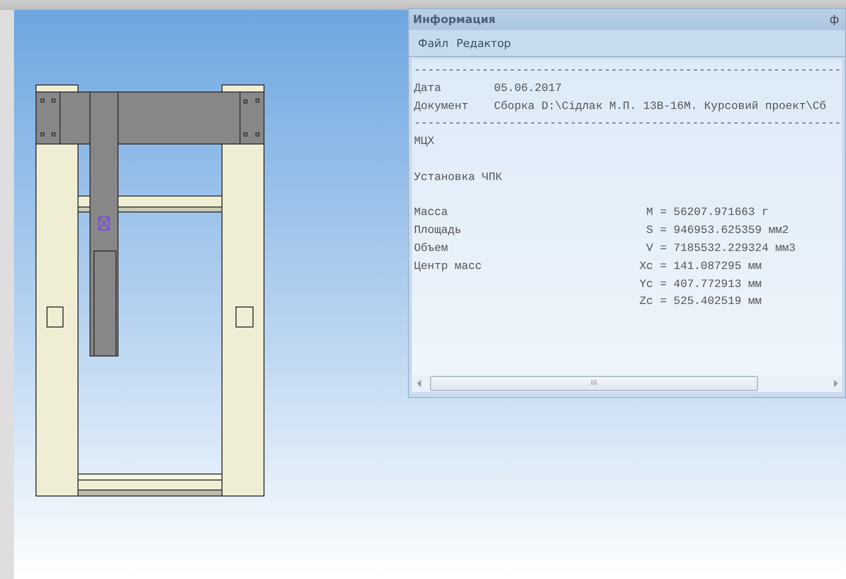 The image size is (846, 579). I want to click on property-value: = 7185532.229324 мм3, so click(728, 249).